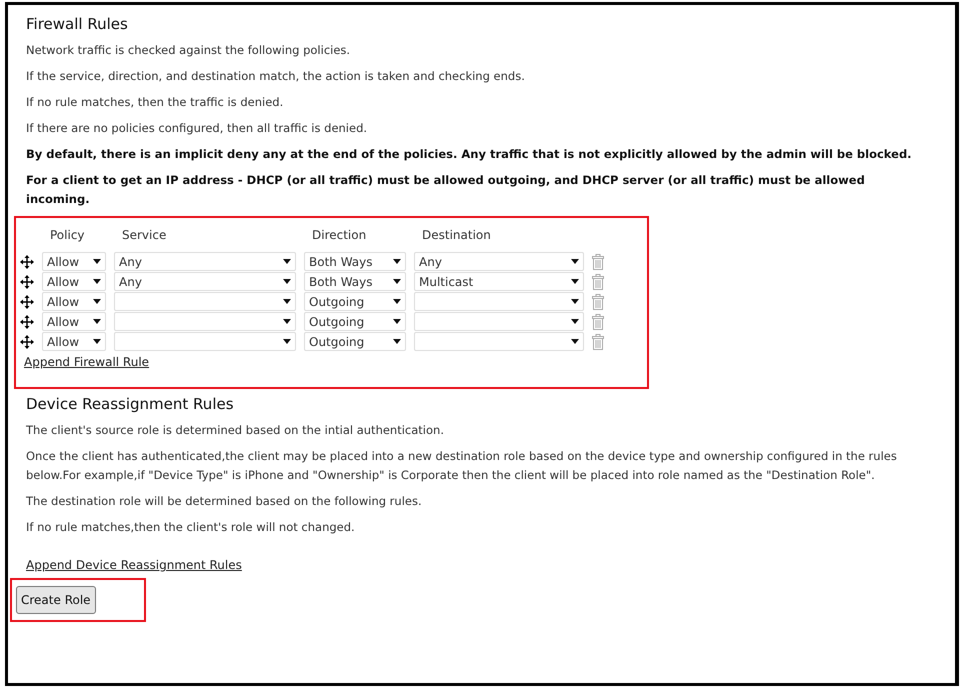 Image resolution: width=968 pixels, height=692 pixels. Describe the element at coordinates (155, 102) in the screenshot. I see `description-text: If no rule matches, then the traffic is denied.` at that location.